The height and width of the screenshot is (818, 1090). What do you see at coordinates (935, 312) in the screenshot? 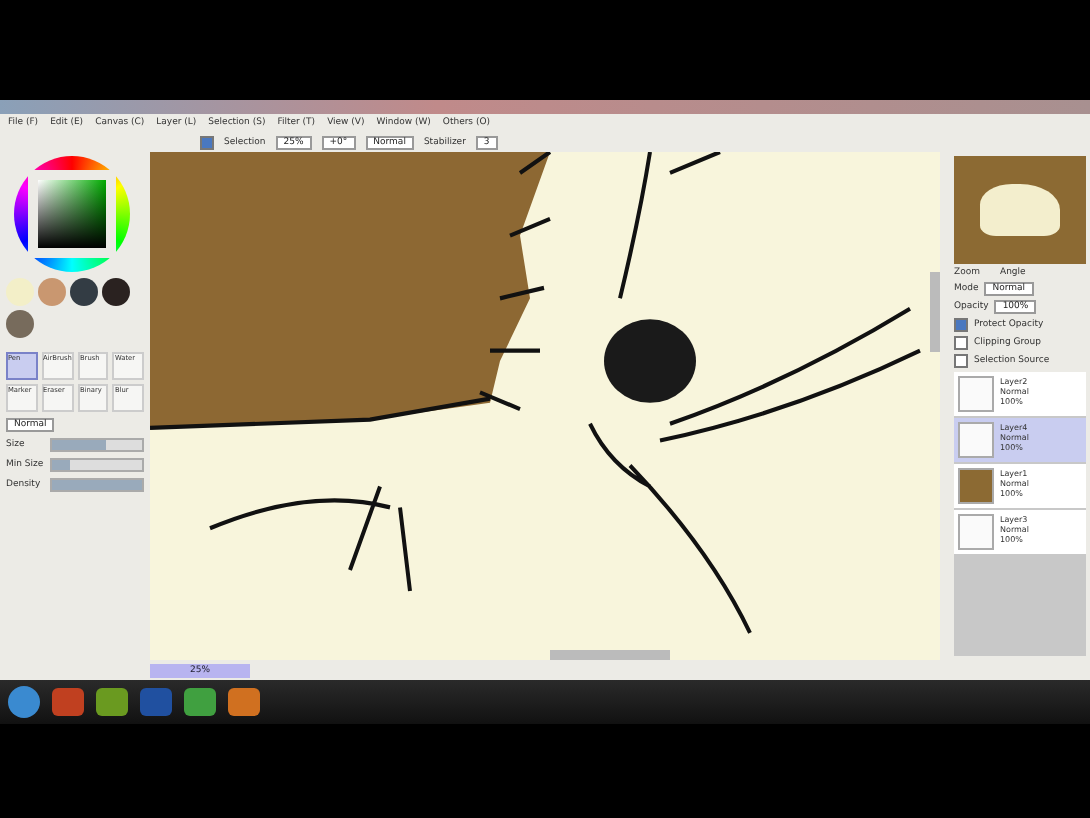
I see `vertical-scrollbar` at bounding box center [935, 312].